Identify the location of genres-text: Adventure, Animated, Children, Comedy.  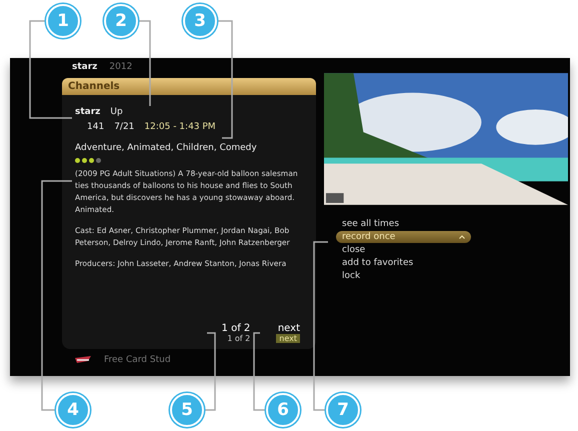
(166, 148).